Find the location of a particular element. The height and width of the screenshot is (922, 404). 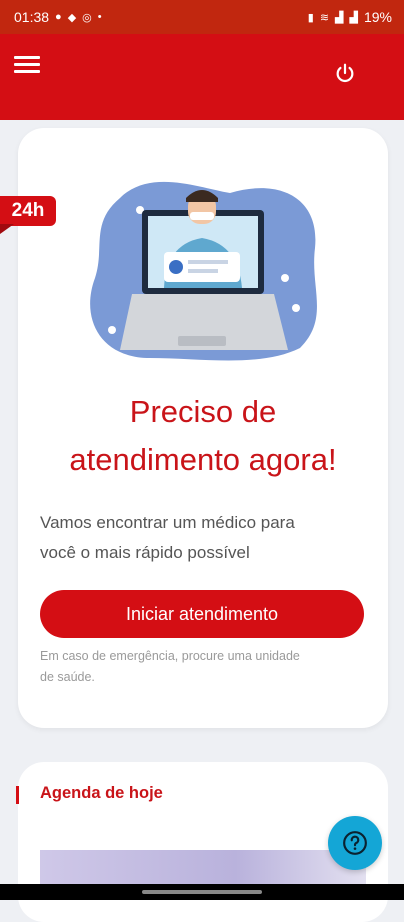

page-title: Preciso de atendimento agora! is located at coordinates (203, 436).